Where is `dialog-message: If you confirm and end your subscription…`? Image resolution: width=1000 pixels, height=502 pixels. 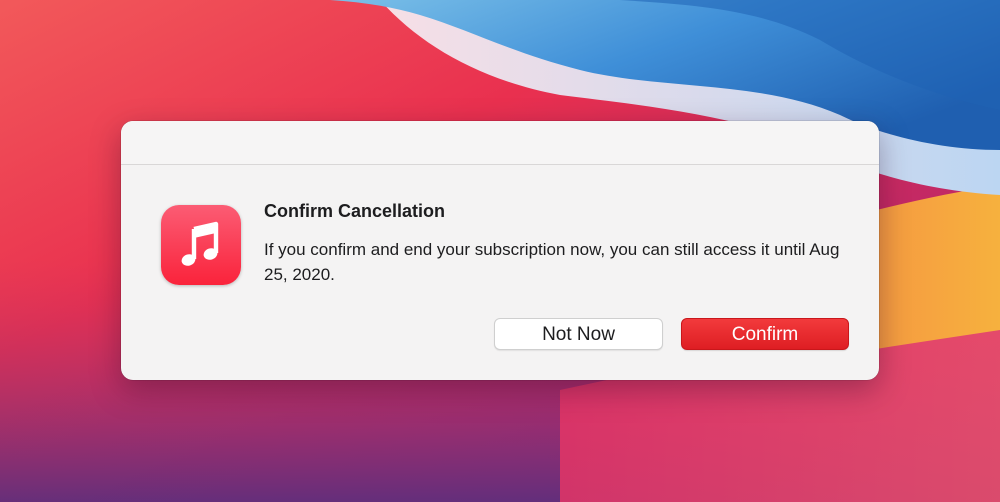
dialog-message: If you confirm and end your subscription… is located at coordinates (552, 262).